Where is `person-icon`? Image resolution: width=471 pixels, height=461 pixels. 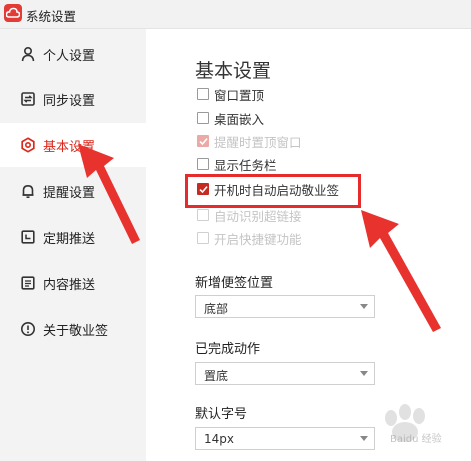
person-icon is located at coordinates (28, 54).